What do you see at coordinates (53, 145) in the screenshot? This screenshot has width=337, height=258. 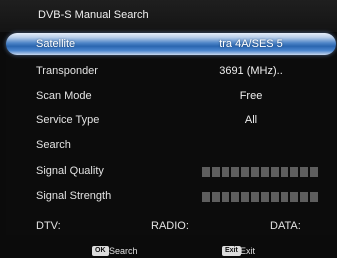 I see `search-label: Search` at bounding box center [53, 145].